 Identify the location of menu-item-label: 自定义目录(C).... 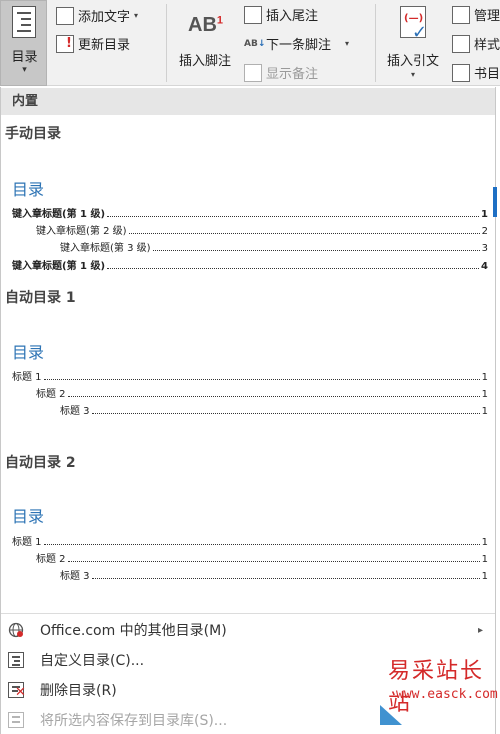
(92, 661).